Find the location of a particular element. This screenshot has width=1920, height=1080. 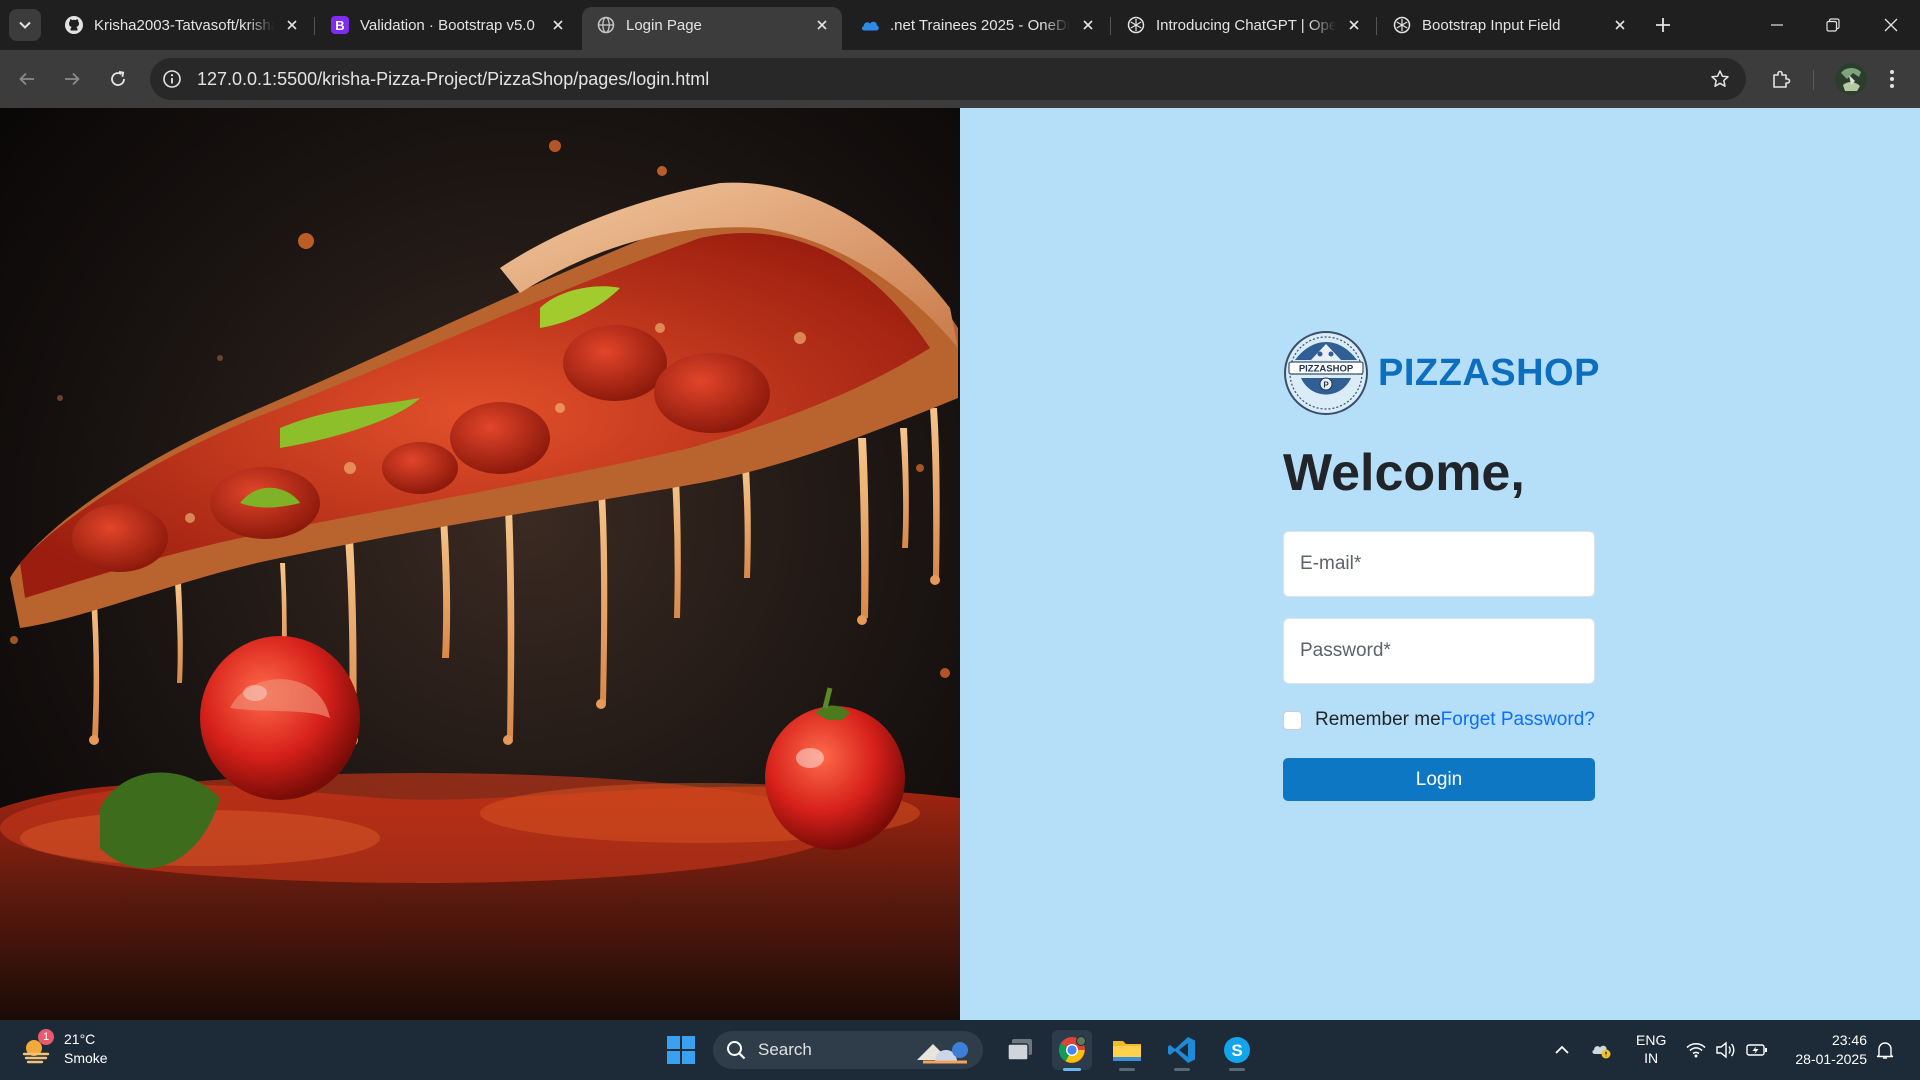

bootstrap-icon: B is located at coordinates (340, 25).